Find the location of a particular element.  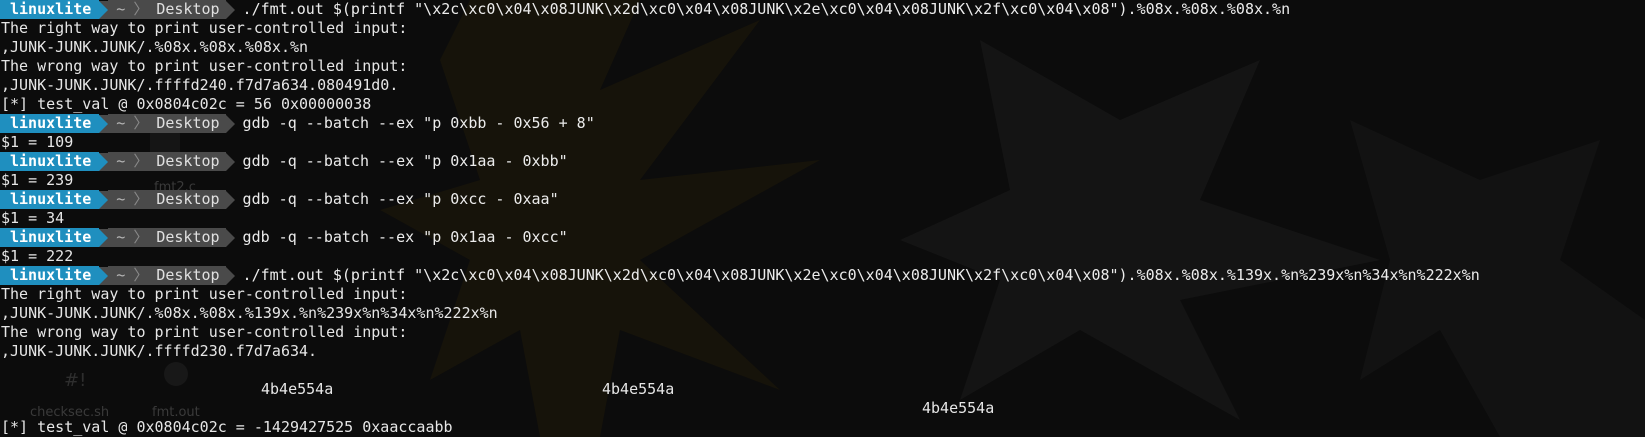

output-line: $1 = 34 is located at coordinates (33, 218).